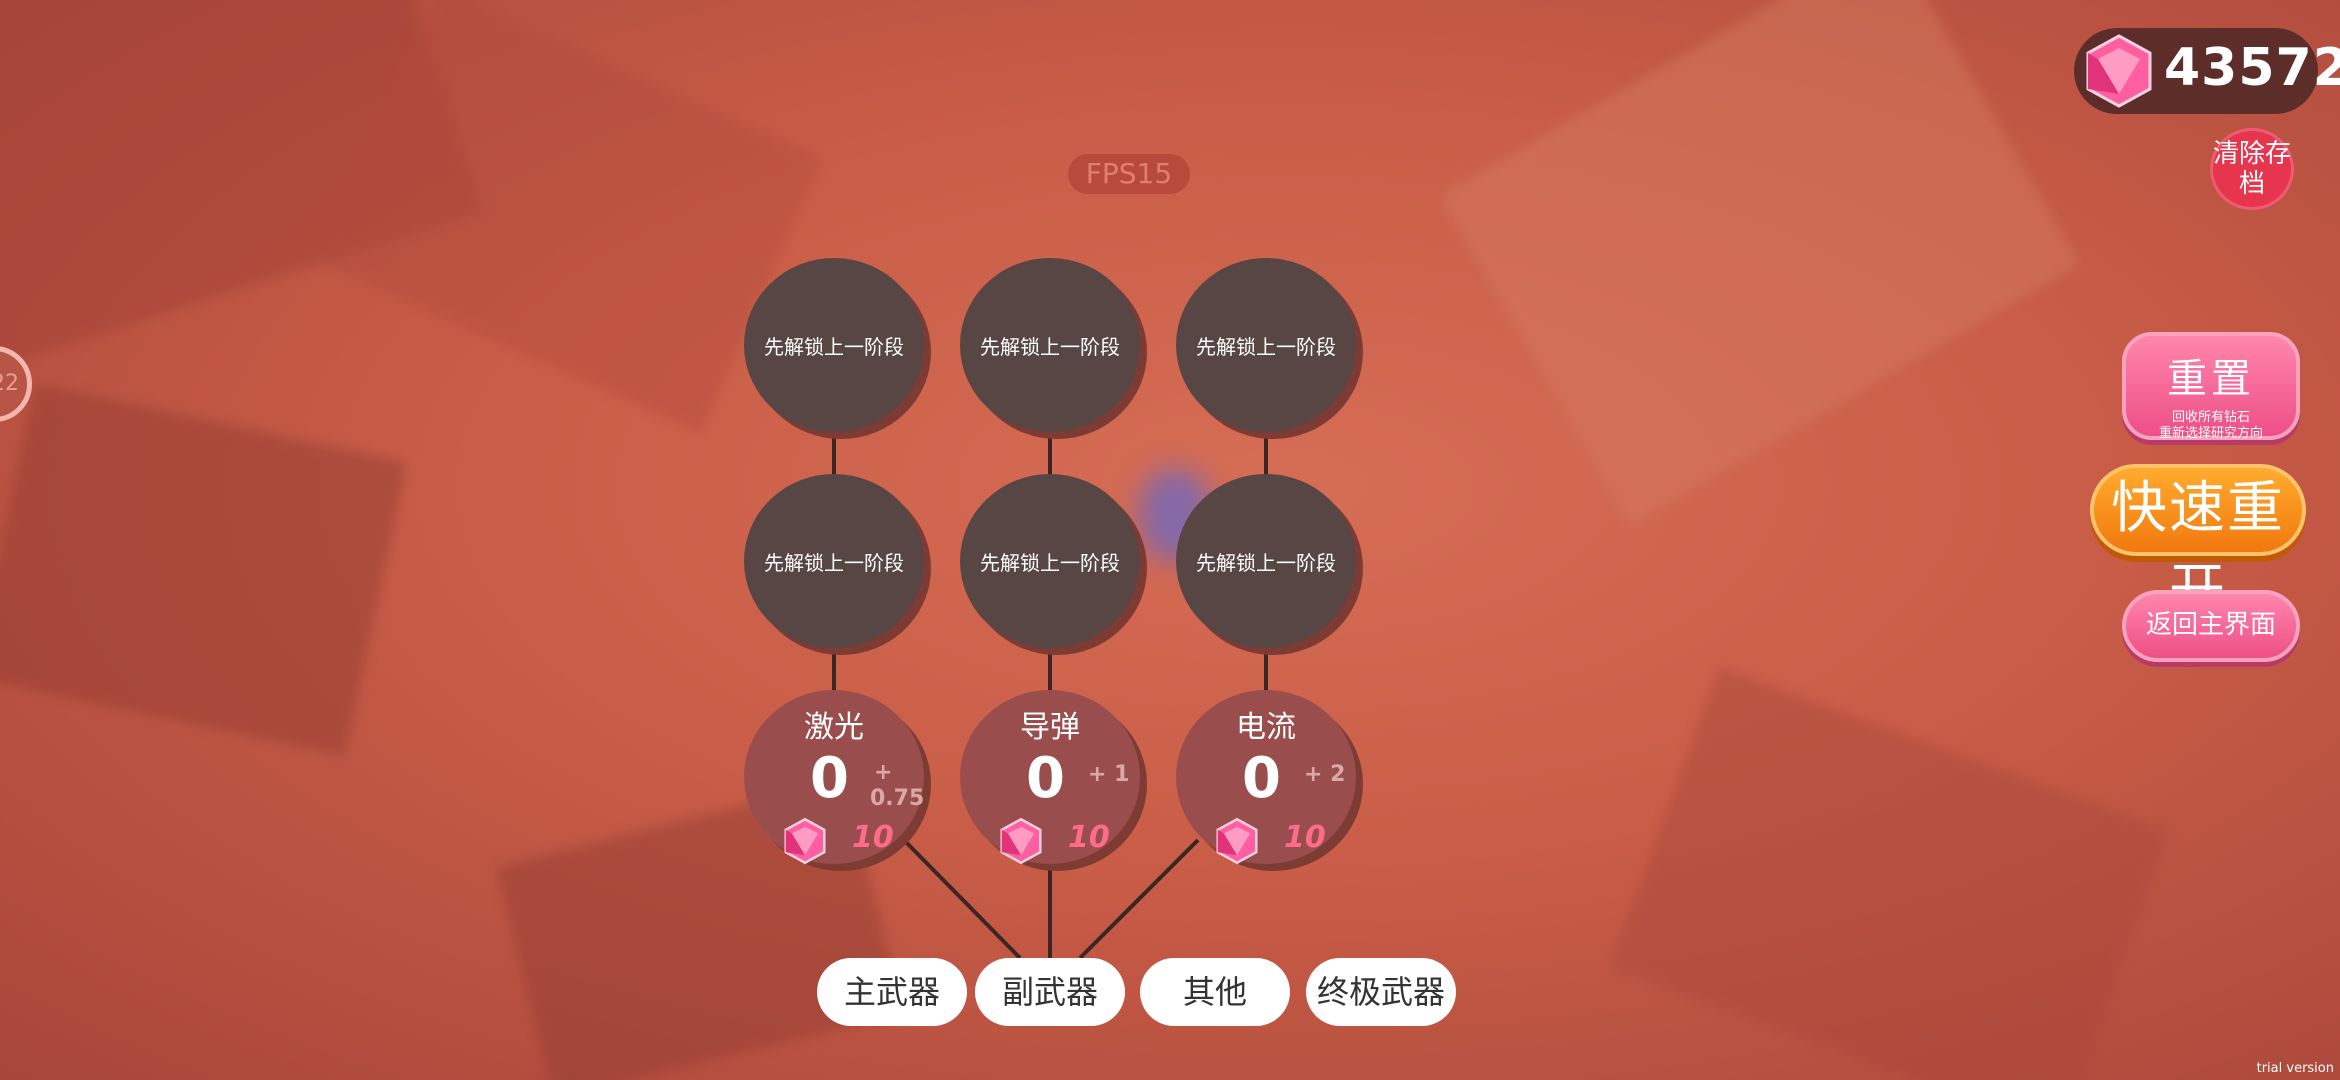  I want to click on tab-other: 其他, so click(1215, 992).